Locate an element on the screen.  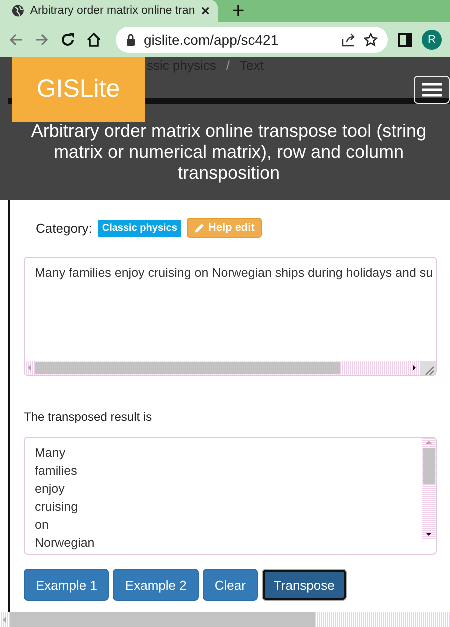
browser-tab: Arbitrary order matrix online tran × is located at coordinates (109, 11).